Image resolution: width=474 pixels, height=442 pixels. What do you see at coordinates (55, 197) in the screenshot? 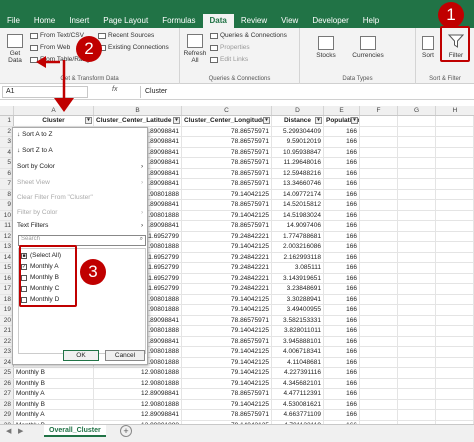
I see `clear-filter-item: Clear Filter From "Cluster"` at bounding box center [55, 197].